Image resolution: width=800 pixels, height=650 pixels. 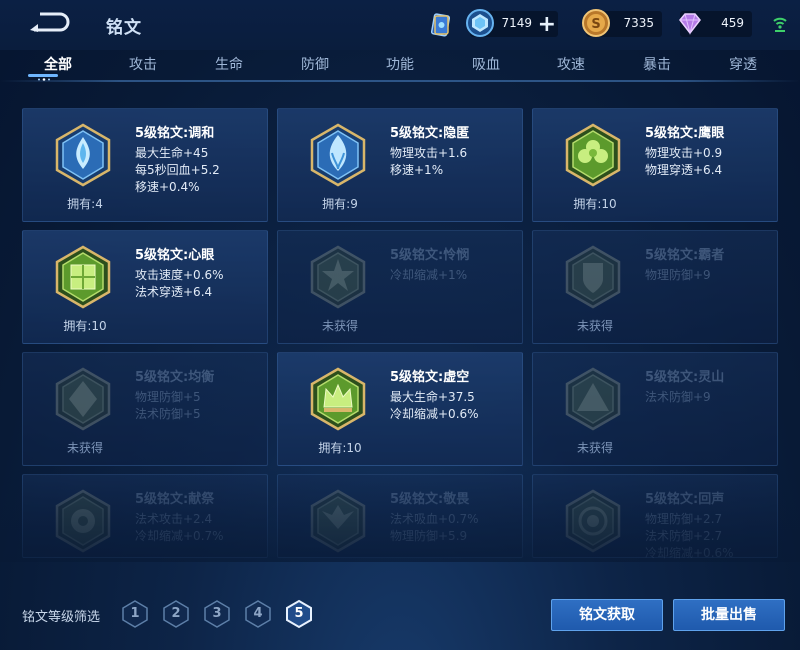 I want to click on tab-divider, so click(x=400, y=81).